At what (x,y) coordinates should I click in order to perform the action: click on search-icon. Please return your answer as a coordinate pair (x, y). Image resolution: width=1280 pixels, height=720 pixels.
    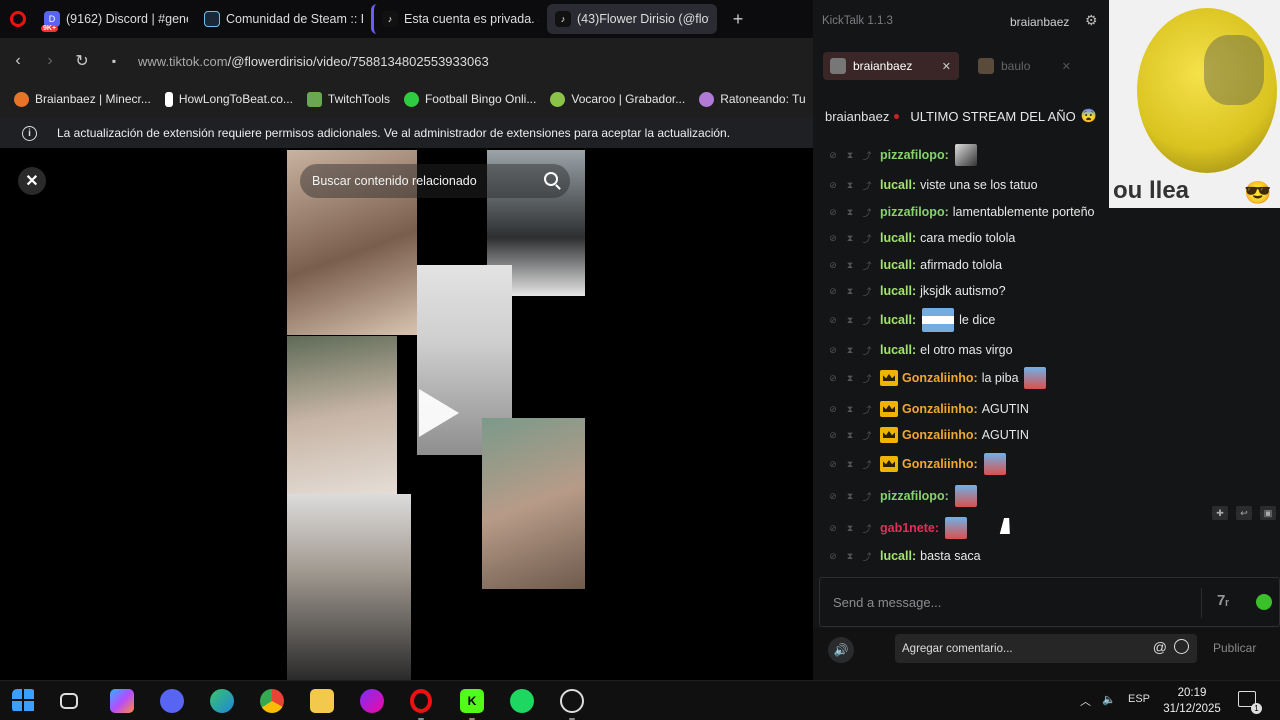
    Looking at the image, I should click on (551, 179).